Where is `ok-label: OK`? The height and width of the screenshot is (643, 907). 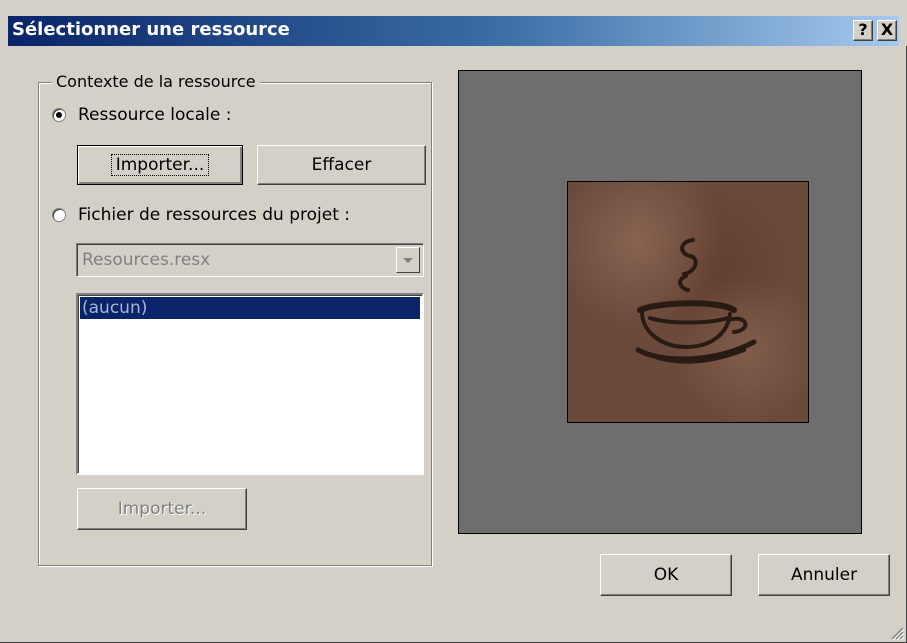 ok-label: OK is located at coordinates (666, 575).